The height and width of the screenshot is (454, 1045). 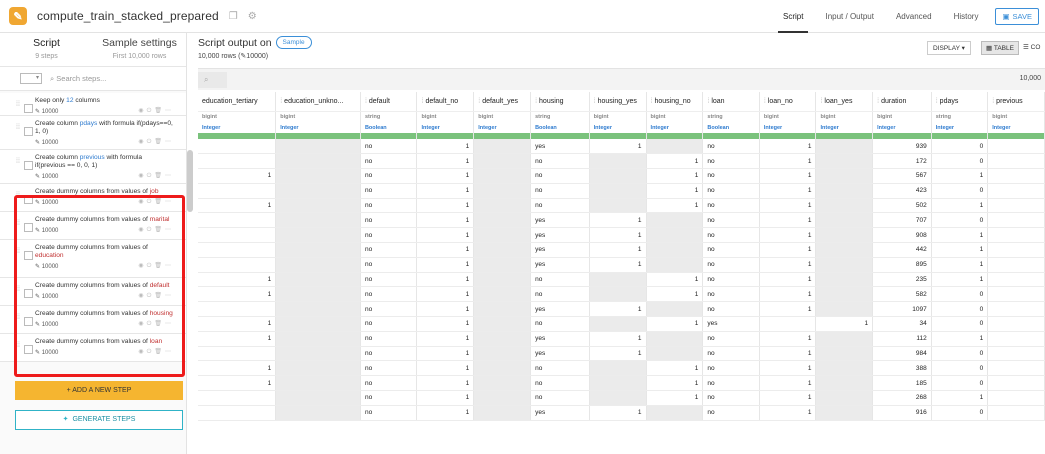 What do you see at coordinates (793, 16) in the screenshot?
I see `nav-script: Script` at bounding box center [793, 16].